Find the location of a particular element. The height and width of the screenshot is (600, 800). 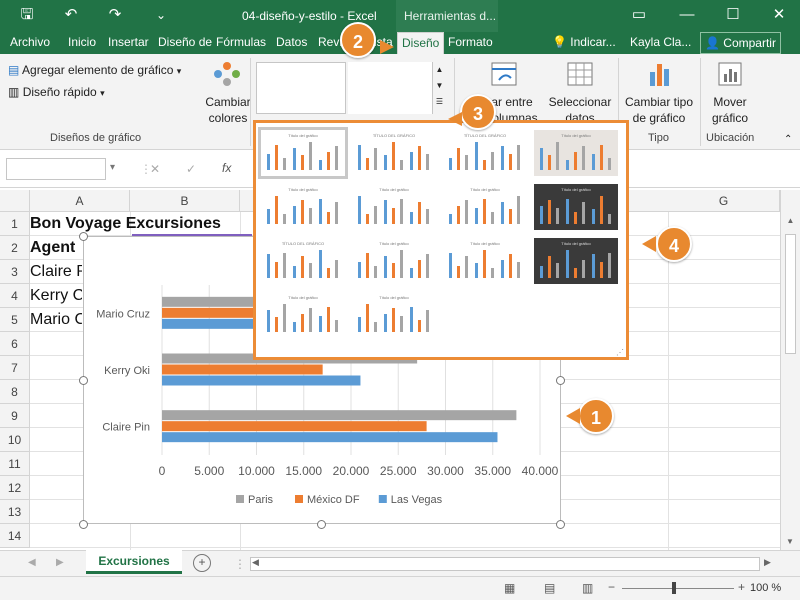

normal-view-icon: ▦ is located at coordinates (509, 588).